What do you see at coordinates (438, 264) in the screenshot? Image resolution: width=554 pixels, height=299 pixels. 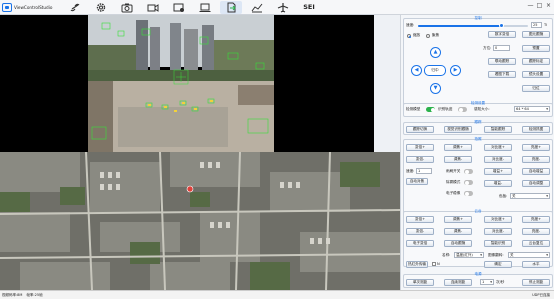 I see `n-label: N` at bounding box center [438, 264].